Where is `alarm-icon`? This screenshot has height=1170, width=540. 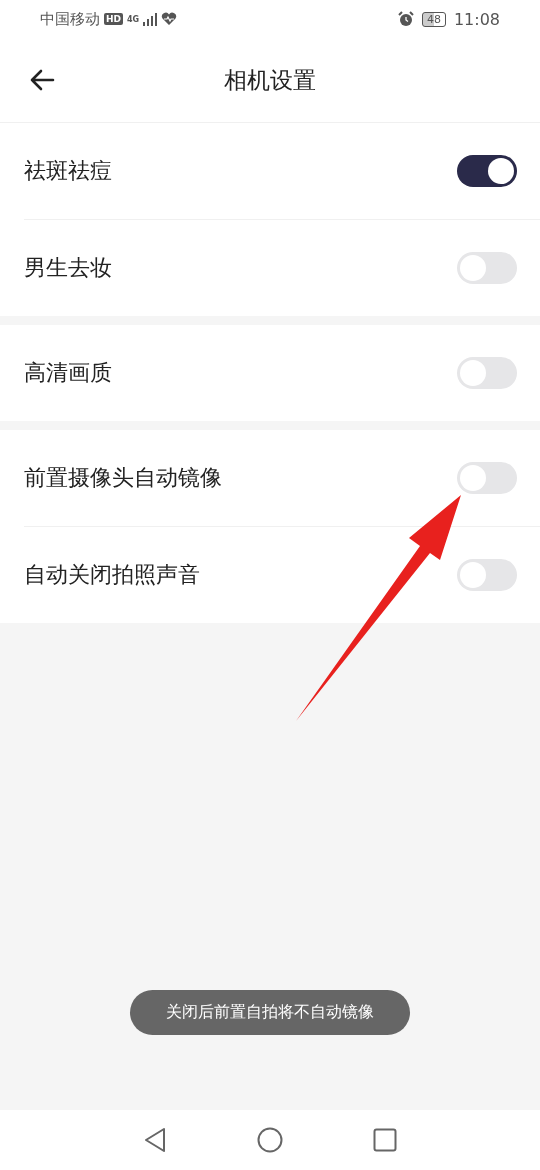 alarm-icon is located at coordinates (405, 19).